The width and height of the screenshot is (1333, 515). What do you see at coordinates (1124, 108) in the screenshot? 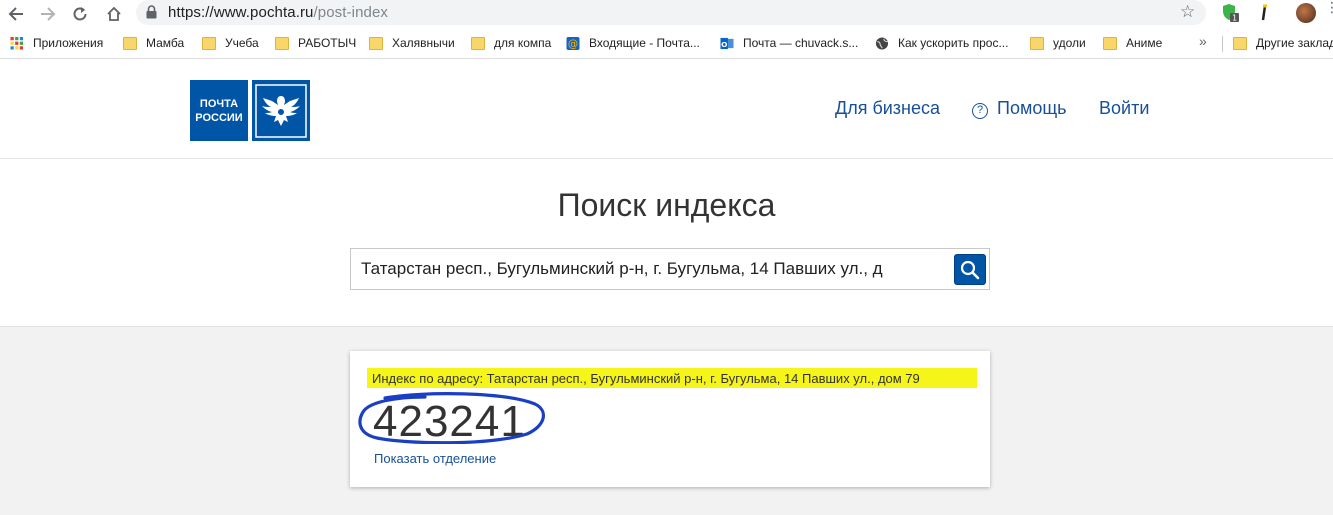
I see `nav-login-link: Войти` at bounding box center [1124, 108].